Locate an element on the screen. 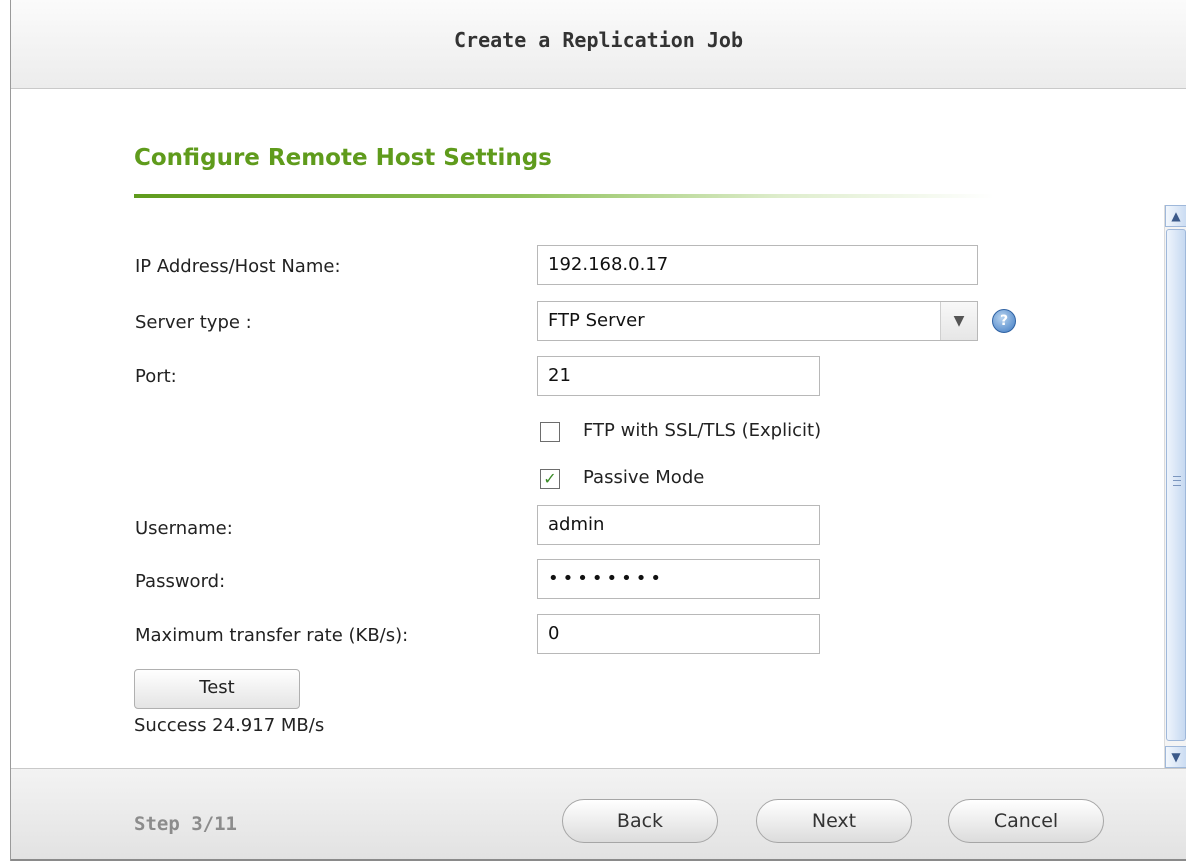 The width and height of the screenshot is (1186, 861). passive-mode-checkbox: ✓ is located at coordinates (550, 479).